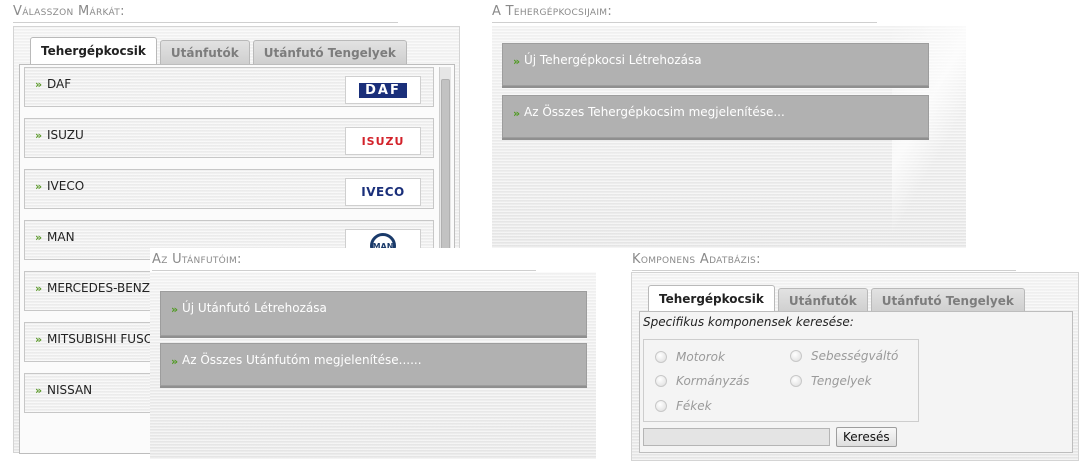 The image size is (1082, 462). I want to click on brand-name: MITSUBISHI FUSO, so click(100, 339).